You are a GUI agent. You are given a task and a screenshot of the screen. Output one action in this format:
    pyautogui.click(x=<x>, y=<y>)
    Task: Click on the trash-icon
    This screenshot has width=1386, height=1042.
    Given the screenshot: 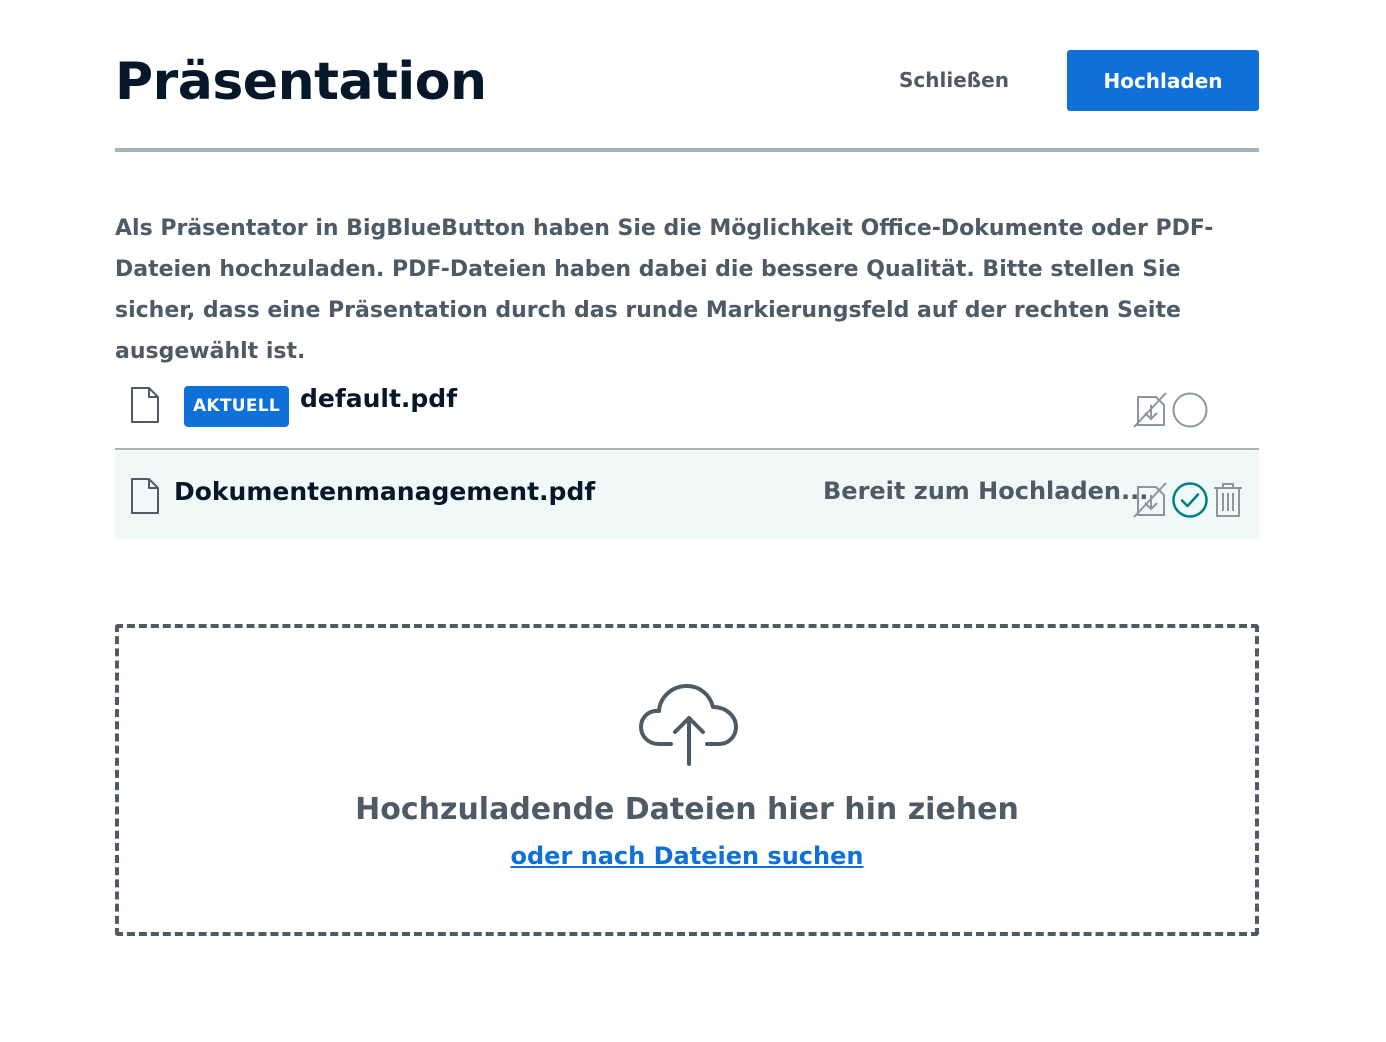 What is the action you would take?
    pyautogui.click(x=1228, y=500)
    